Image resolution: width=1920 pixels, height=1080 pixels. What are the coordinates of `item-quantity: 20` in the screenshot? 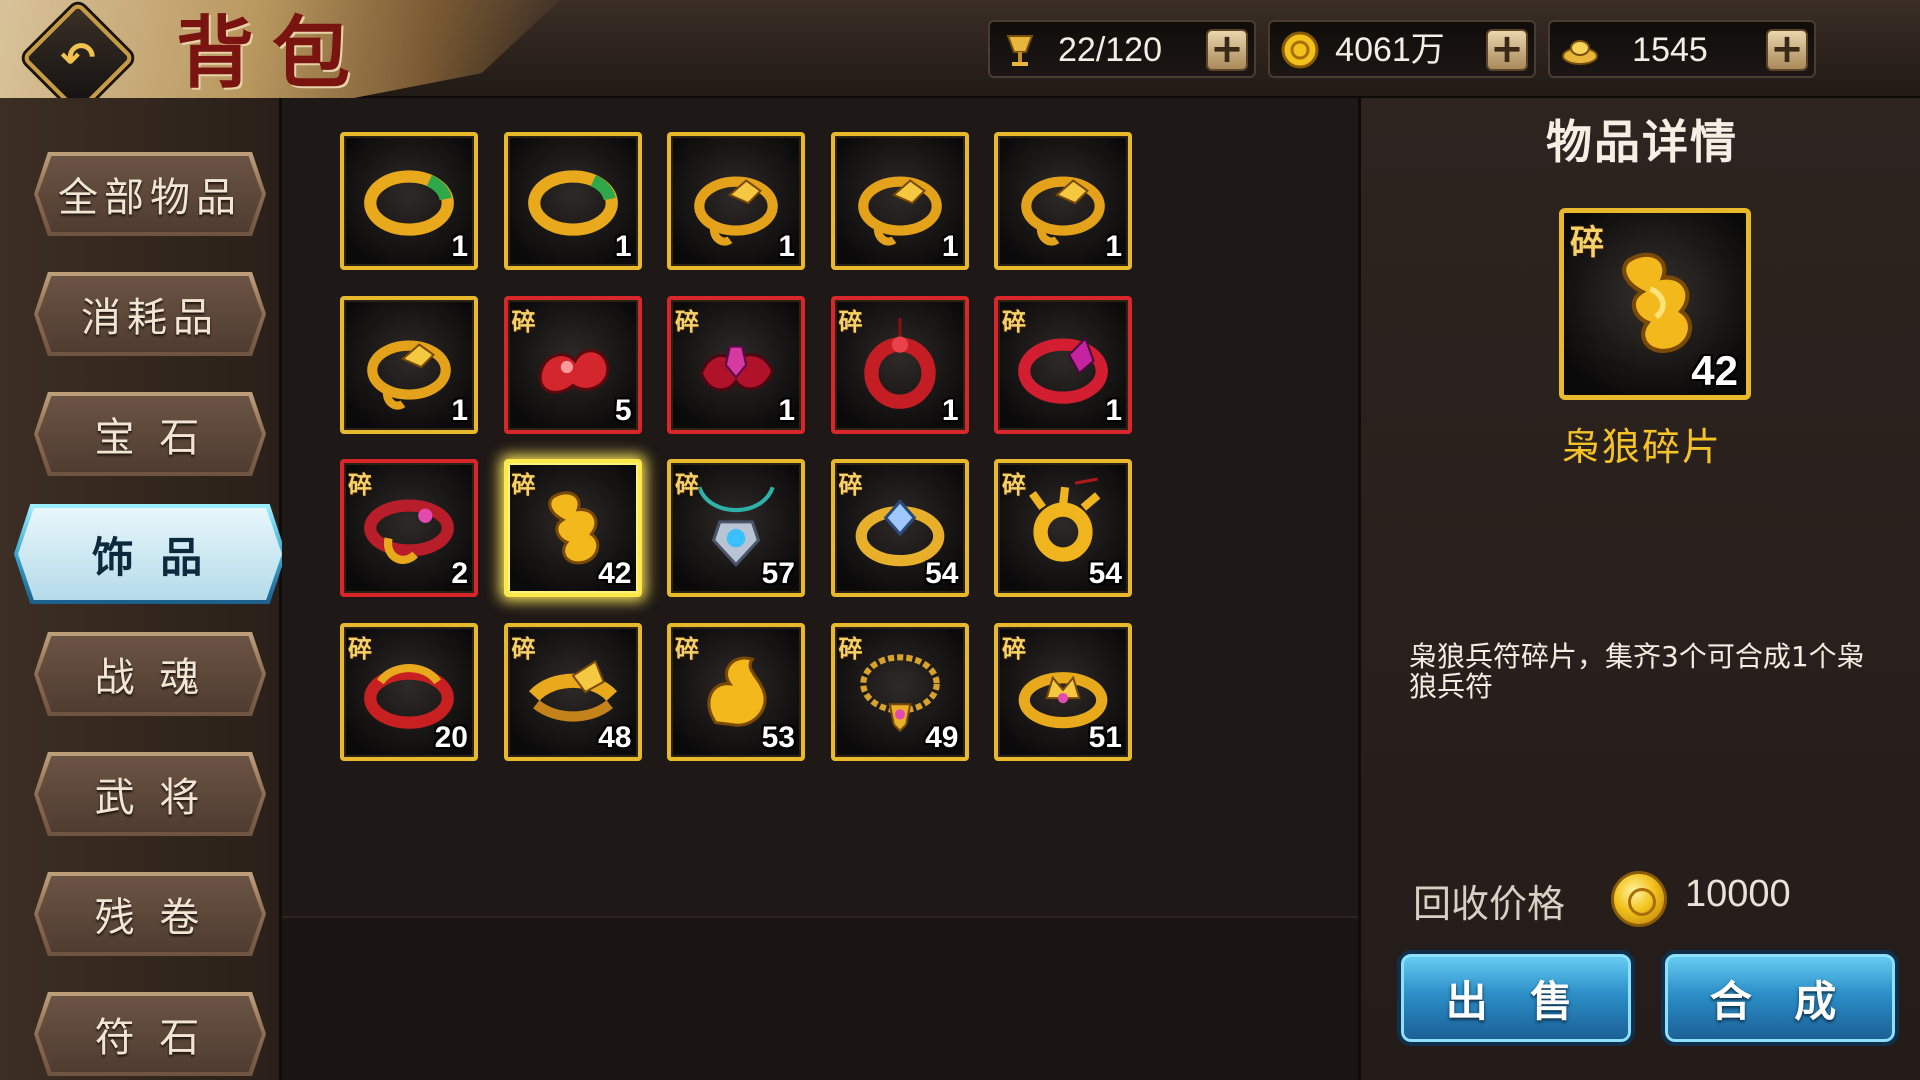 It's located at (451, 737).